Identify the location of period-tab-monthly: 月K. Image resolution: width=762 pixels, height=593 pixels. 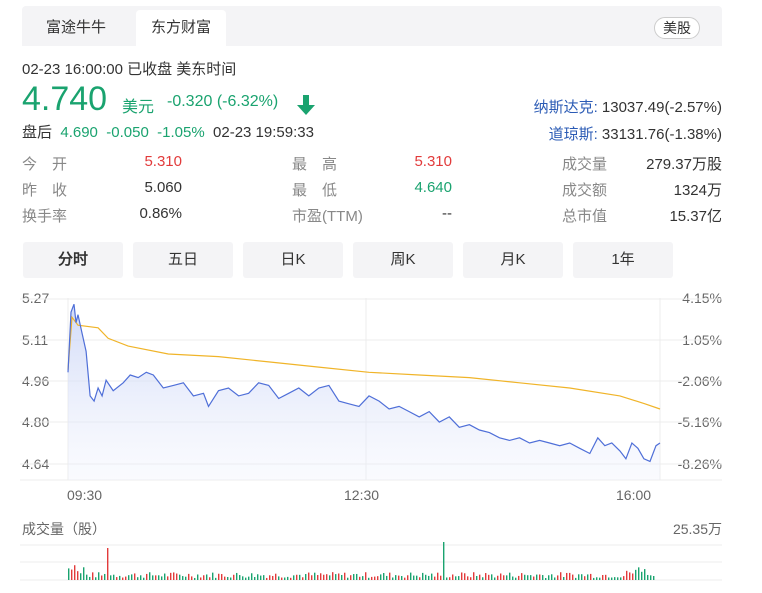
(513, 260).